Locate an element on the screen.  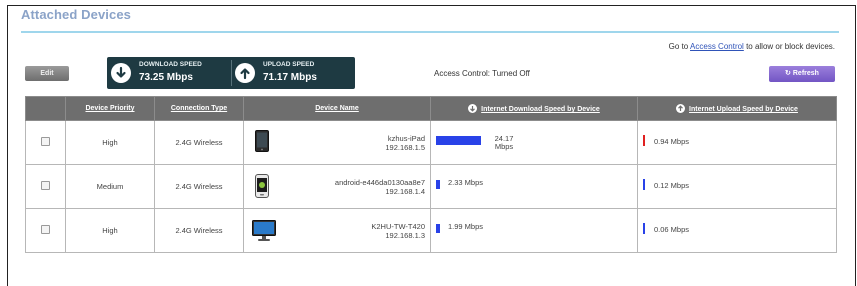
header-select is located at coordinates (45, 108).